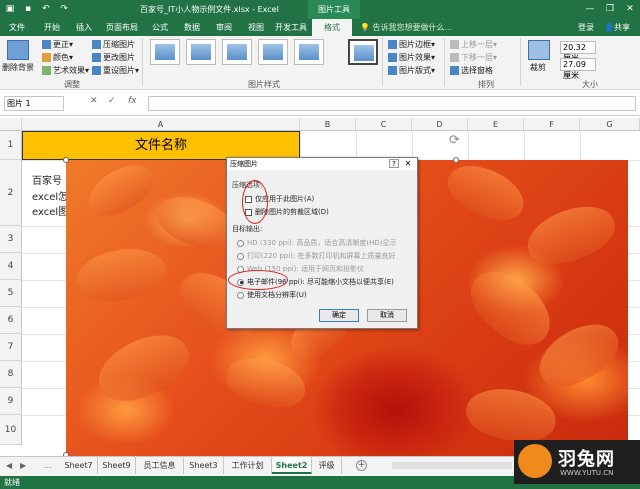 This screenshot has height=489, width=640. Describe the element at coordinates (50, 197) in the screenshot. I see `cell-a2-line: excel怎` at that location.